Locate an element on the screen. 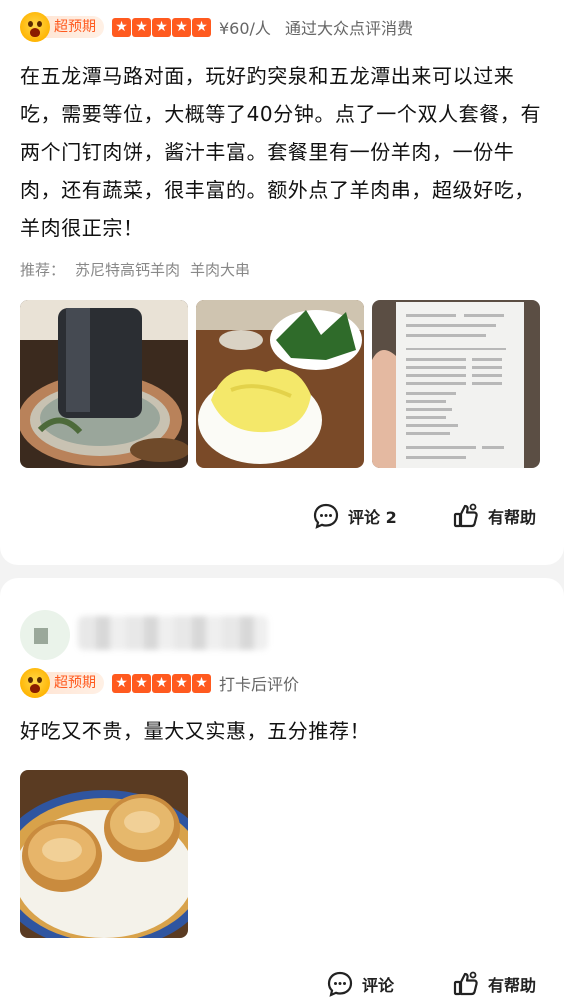  recommend-label: 推荐： is located at coordinates (43, 270).